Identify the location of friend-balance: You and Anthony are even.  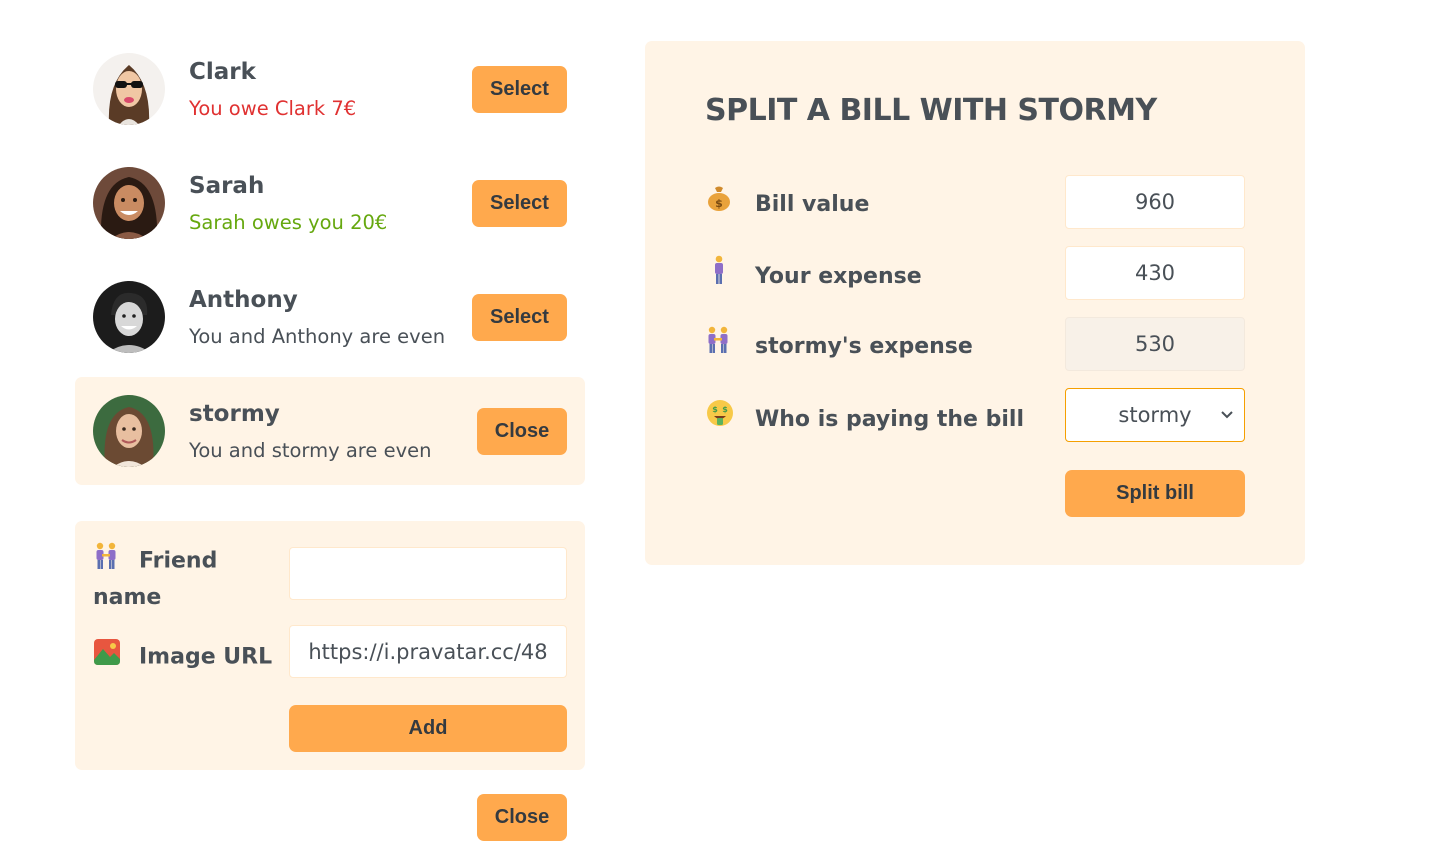
(317, 336).